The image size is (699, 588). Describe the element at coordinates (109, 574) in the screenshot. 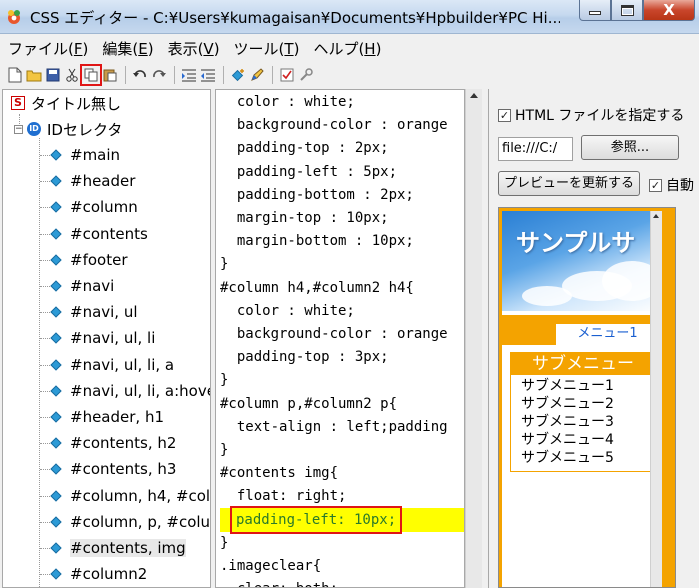

I see `tree-item-label: #column2` at that location.